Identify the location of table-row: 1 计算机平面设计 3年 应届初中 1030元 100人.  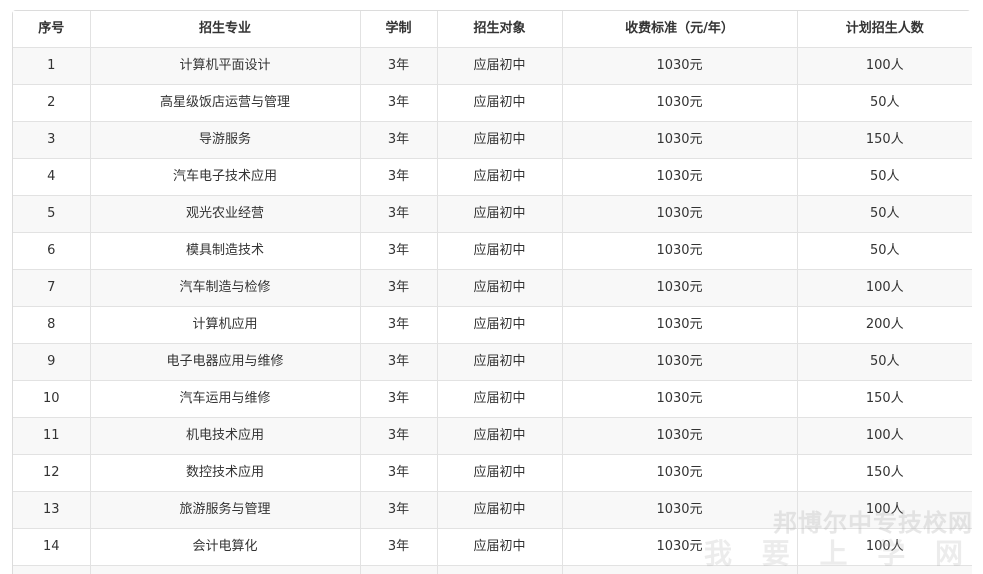
(492, 66).